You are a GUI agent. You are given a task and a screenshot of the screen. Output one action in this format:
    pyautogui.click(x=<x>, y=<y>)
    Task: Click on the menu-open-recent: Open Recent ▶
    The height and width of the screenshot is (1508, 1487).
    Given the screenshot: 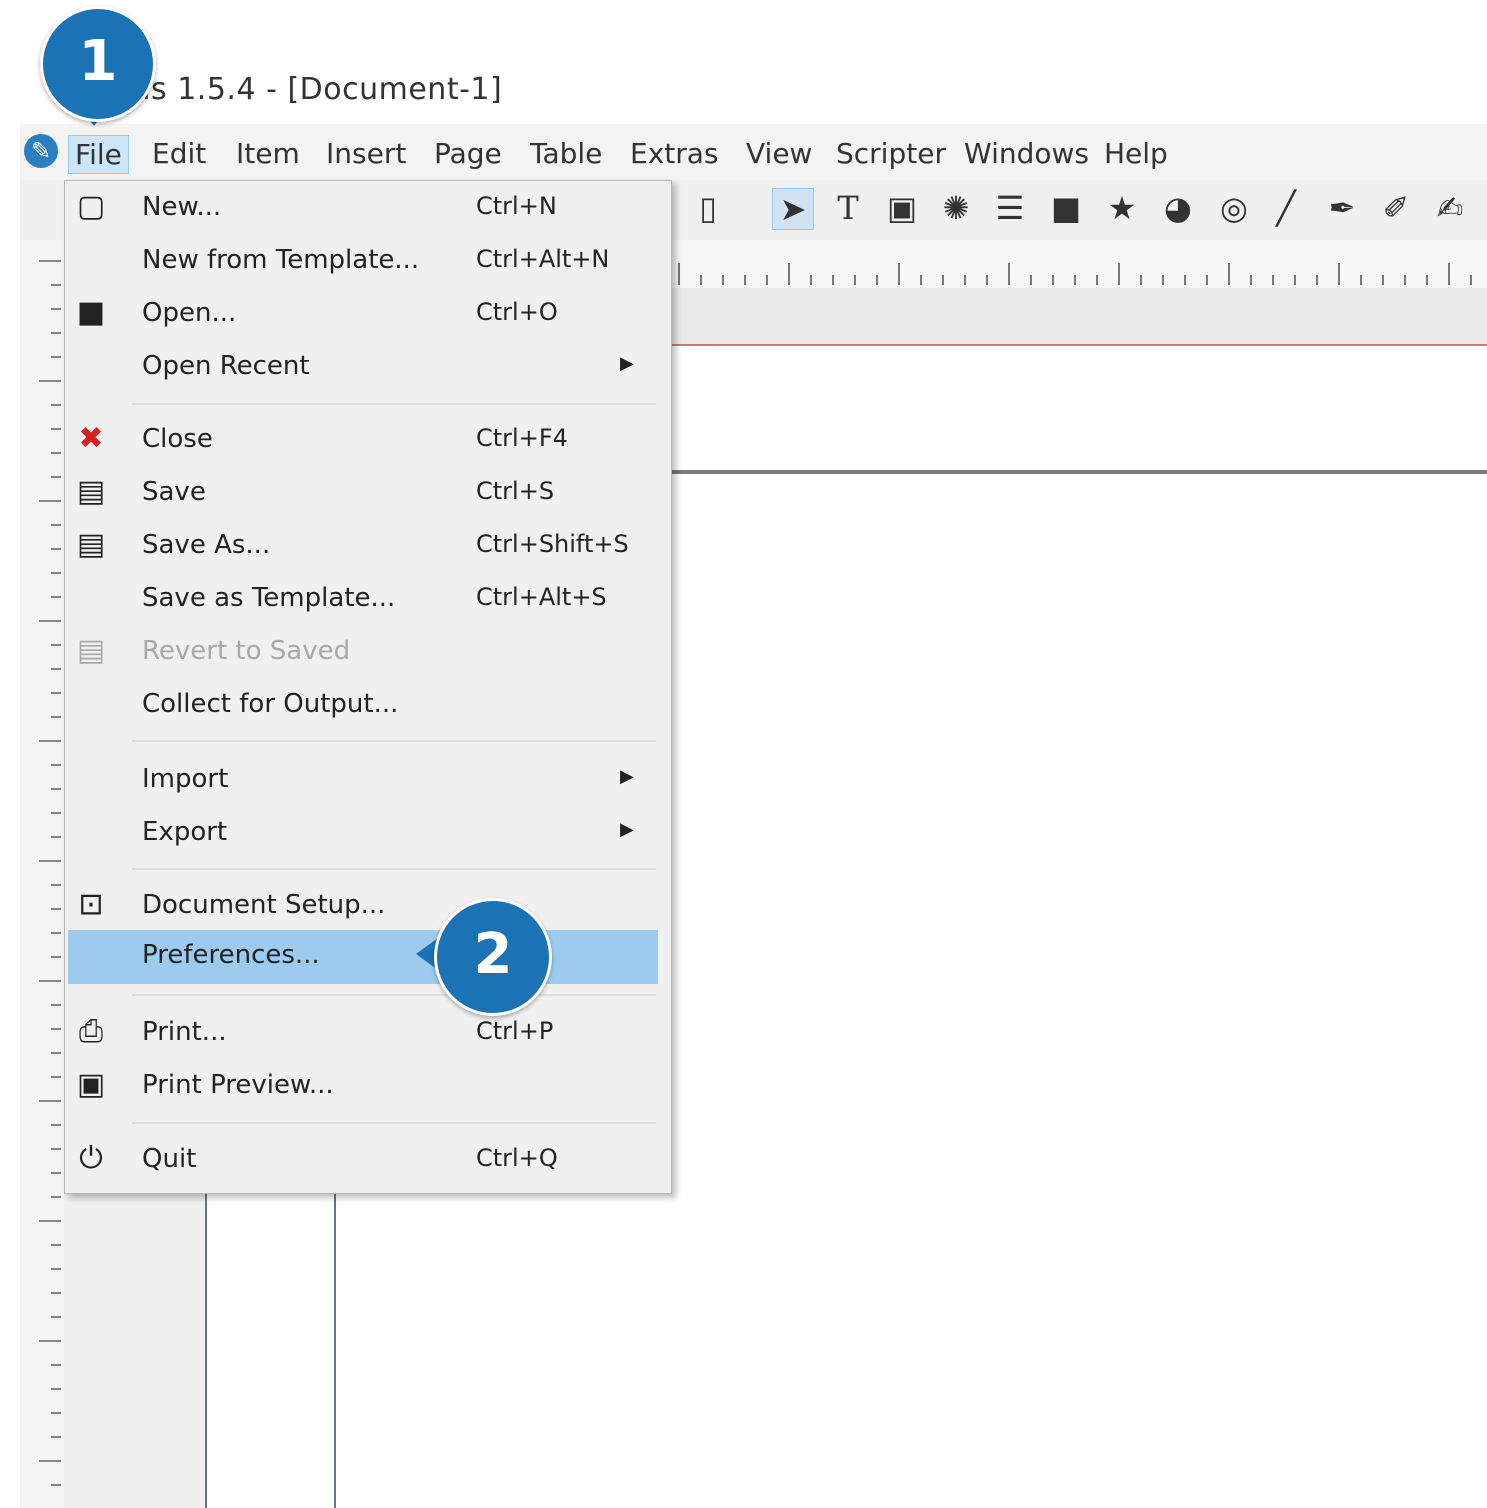 What is the action you would take?
    pyautogui.click(x=362, y=367)
    